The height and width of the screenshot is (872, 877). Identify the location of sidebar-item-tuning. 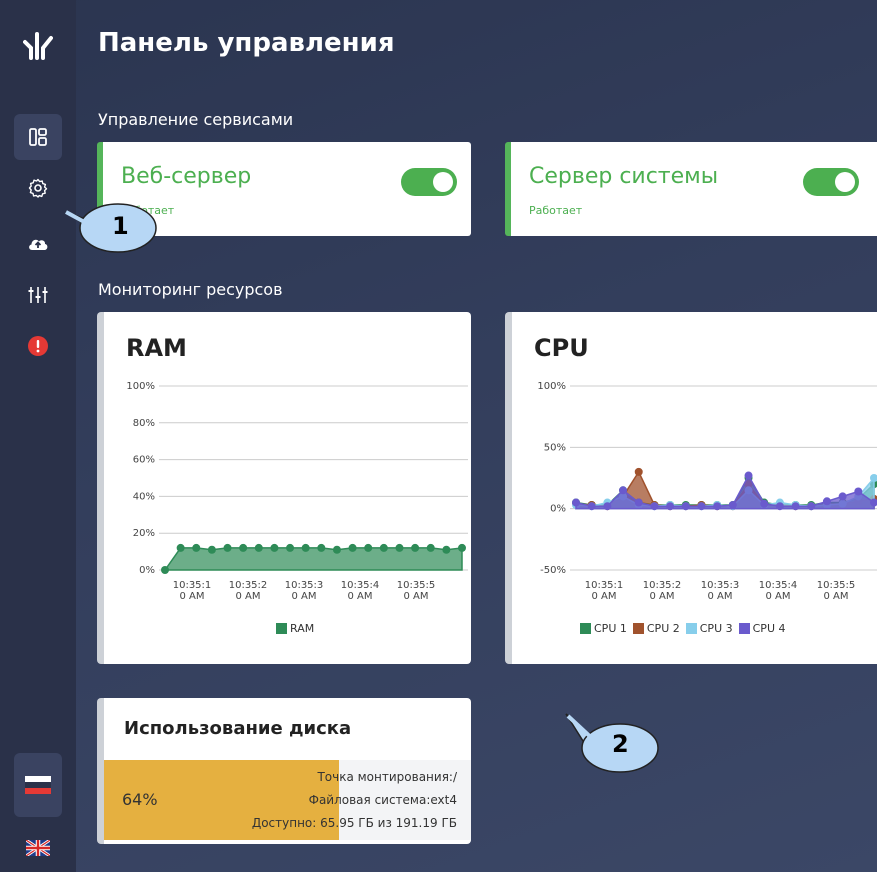
(38, 295).